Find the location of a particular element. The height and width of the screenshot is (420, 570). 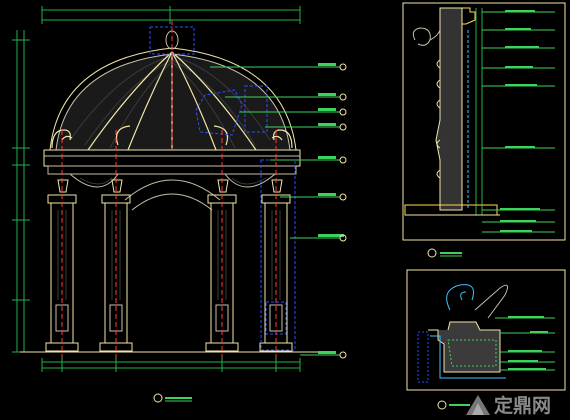

section-title-bubble is located at coordinates (432, 253).